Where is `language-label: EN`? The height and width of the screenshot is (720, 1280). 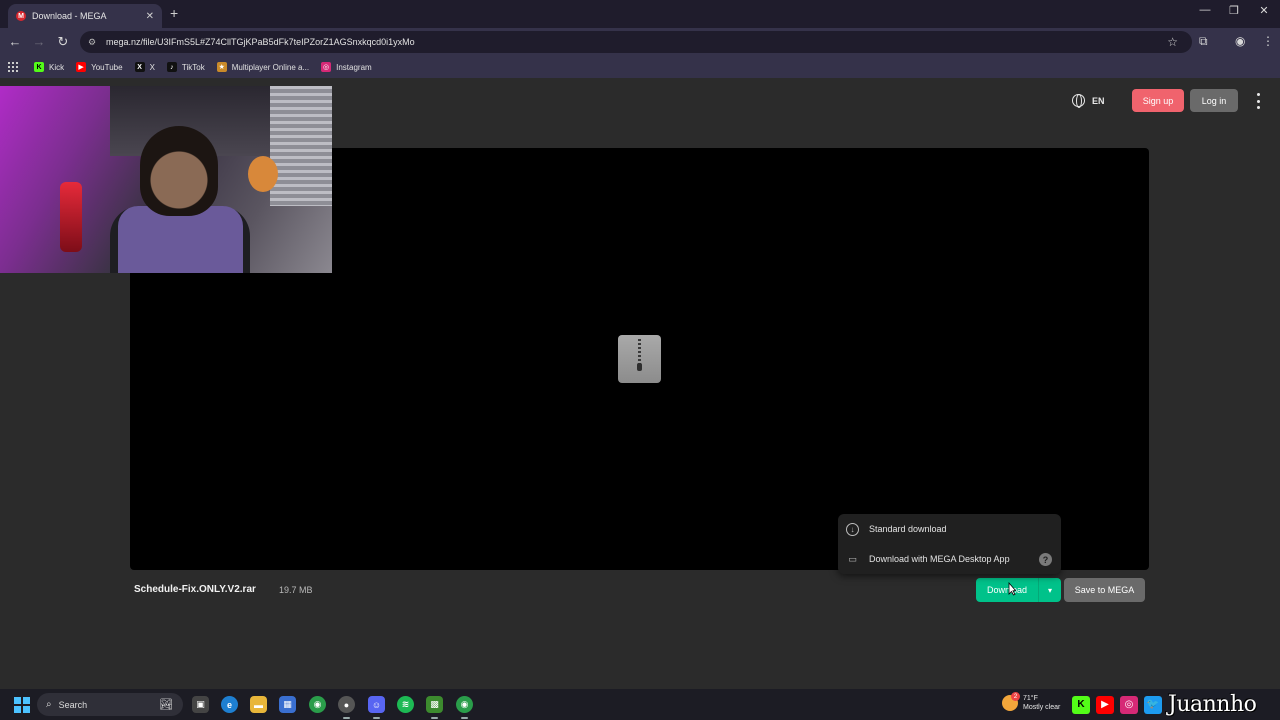 language-label: EN is located at coordinates (1098, 100).